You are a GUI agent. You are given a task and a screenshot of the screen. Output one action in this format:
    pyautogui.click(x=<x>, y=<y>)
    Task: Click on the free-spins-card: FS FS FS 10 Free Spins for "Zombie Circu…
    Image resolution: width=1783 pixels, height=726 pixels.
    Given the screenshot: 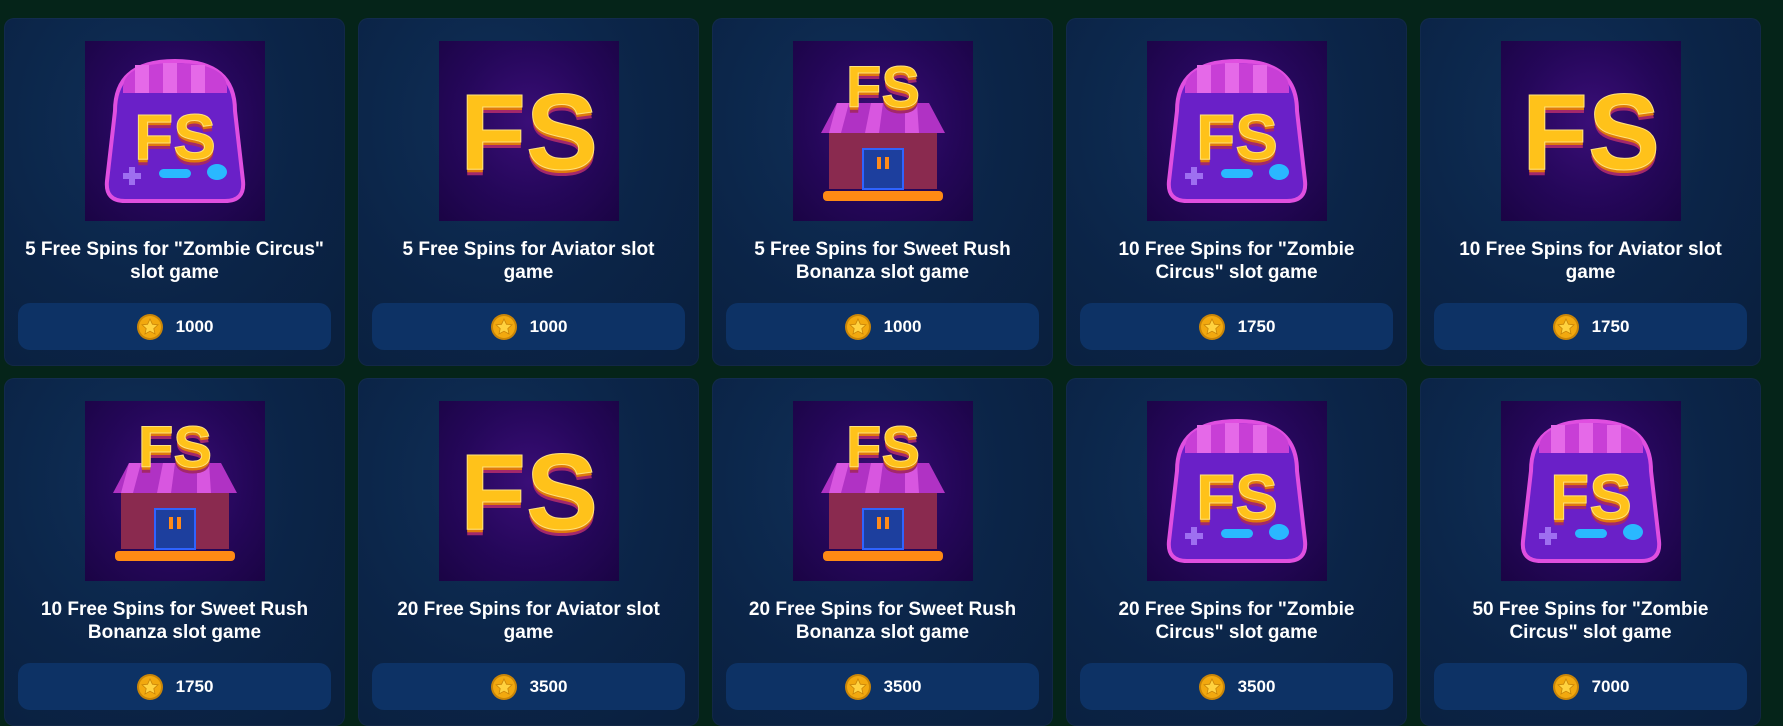 What is the action you would take?
    pyautogui.click(x=1236, y=192)
    